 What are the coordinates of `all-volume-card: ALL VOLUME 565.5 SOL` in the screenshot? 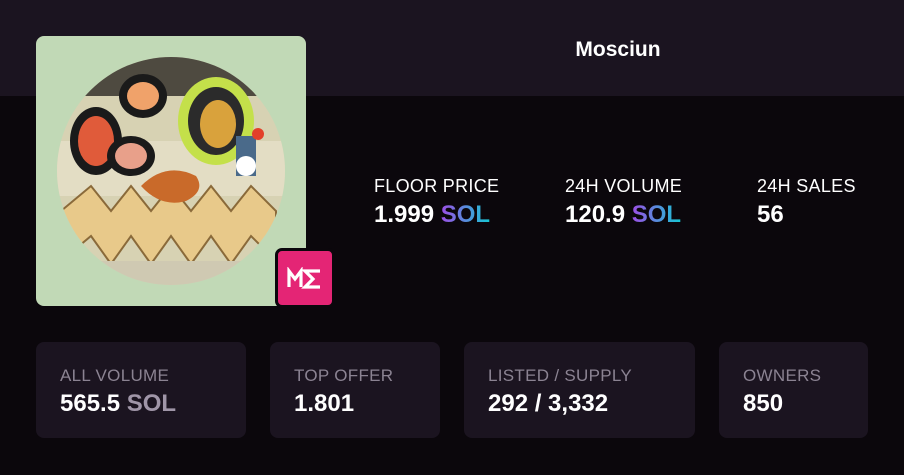 It's located at (141, 390).